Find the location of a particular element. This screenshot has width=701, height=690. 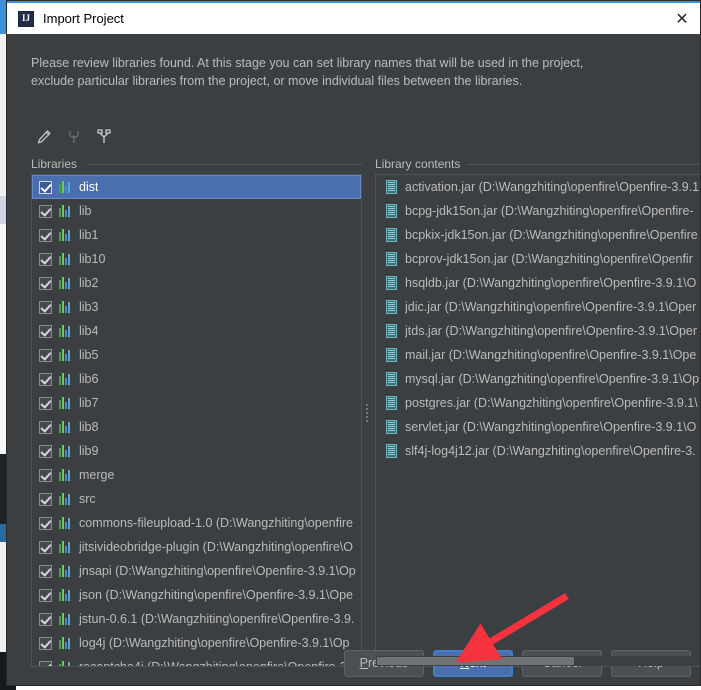

library-row: lib8 is located at coordinates (196, 427).